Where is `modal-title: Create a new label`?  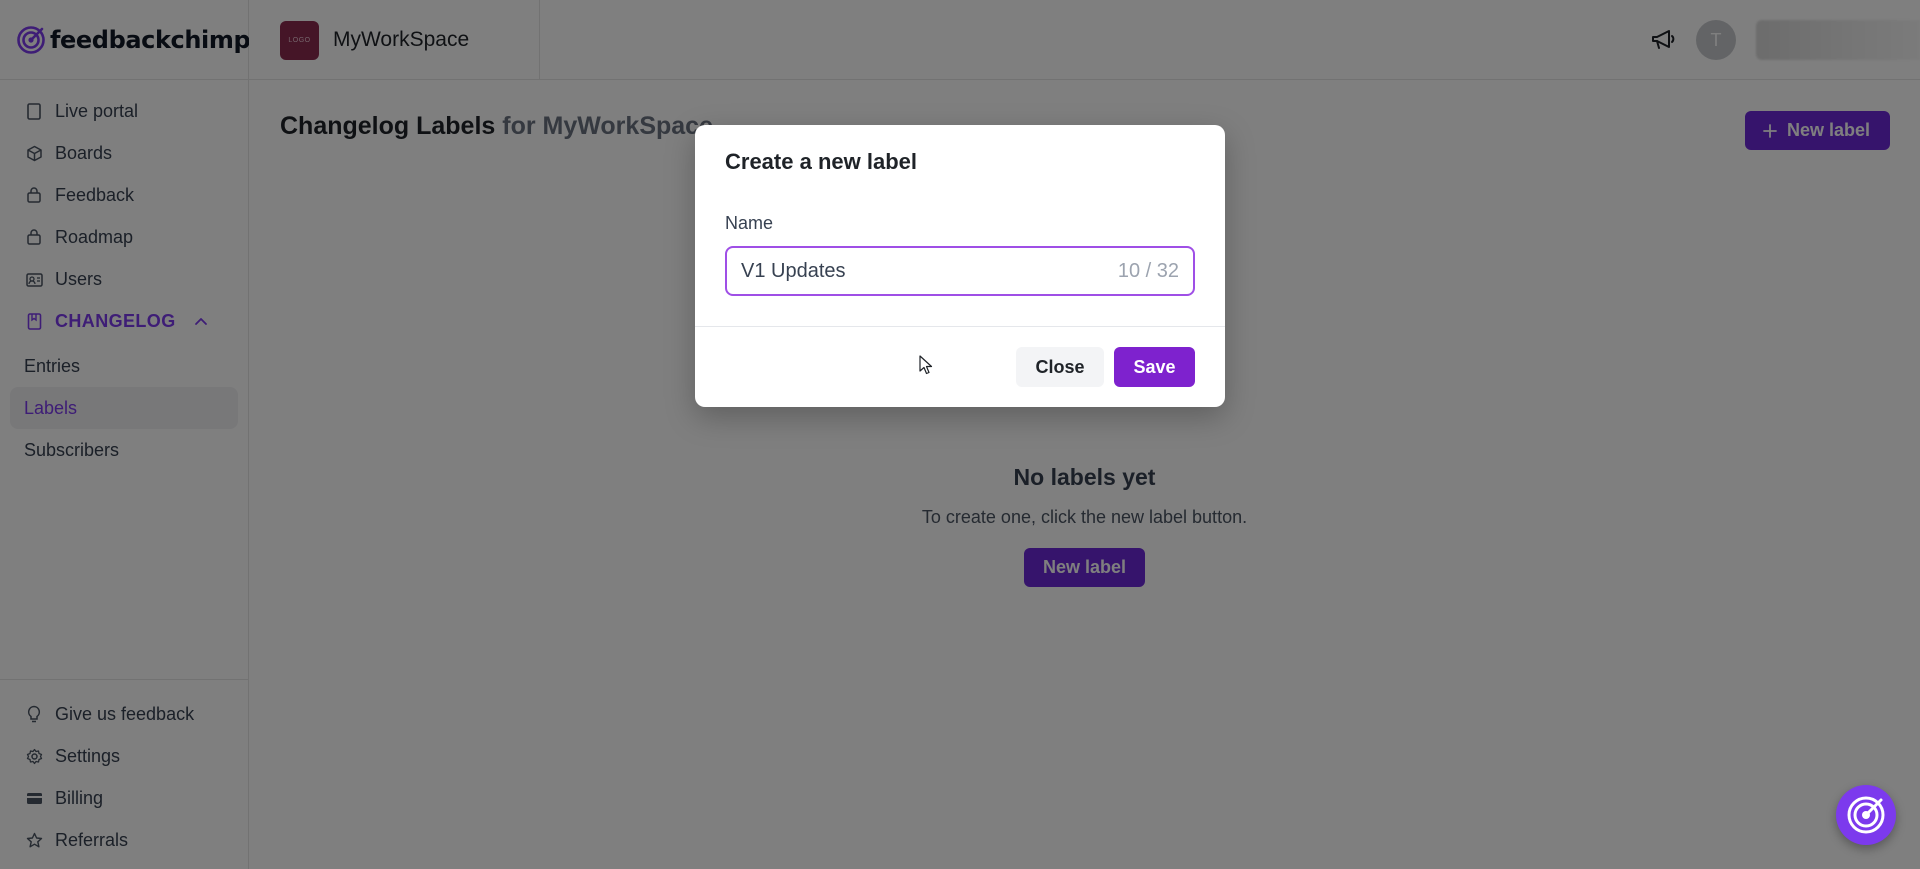 modal-title: Create a new label is located at coordinates (821, 161).